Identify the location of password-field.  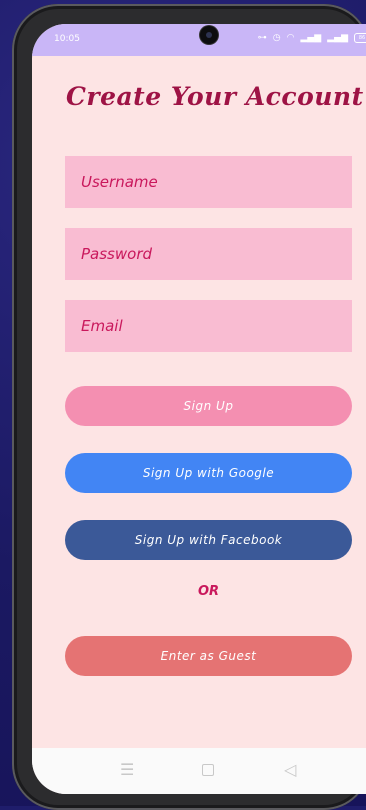
(208, 254).